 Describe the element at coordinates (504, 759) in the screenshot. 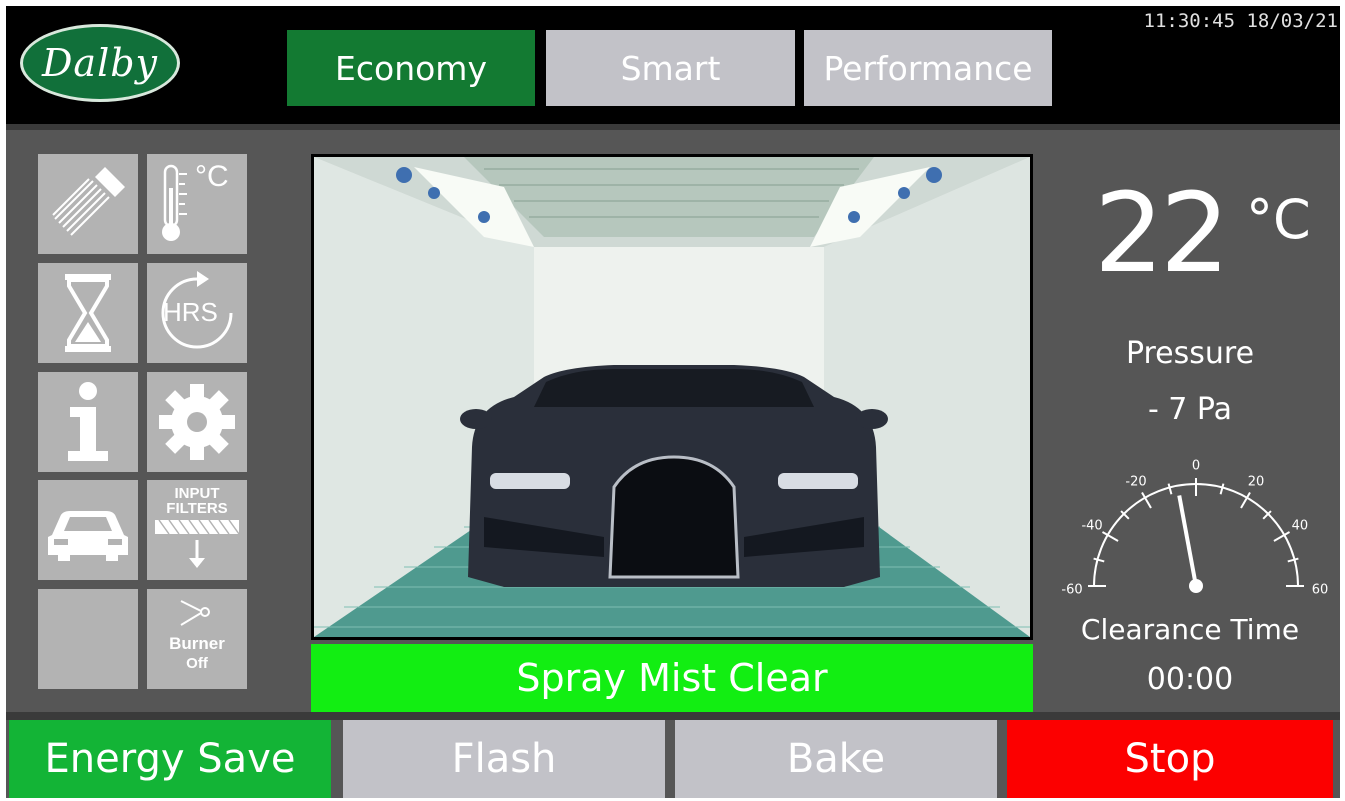

I see `flash-button: Flash` at that location.